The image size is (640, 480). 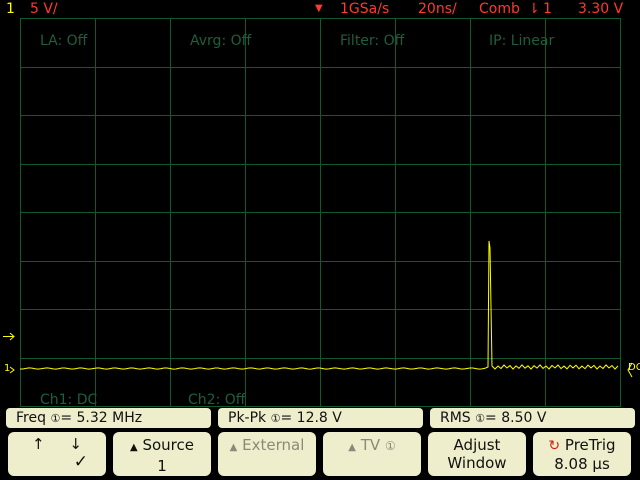 What do you see at coordinates (44, 9) in the screenshot?
I see `volts-per-division: 5 V/` at bounding box center [44, 9].